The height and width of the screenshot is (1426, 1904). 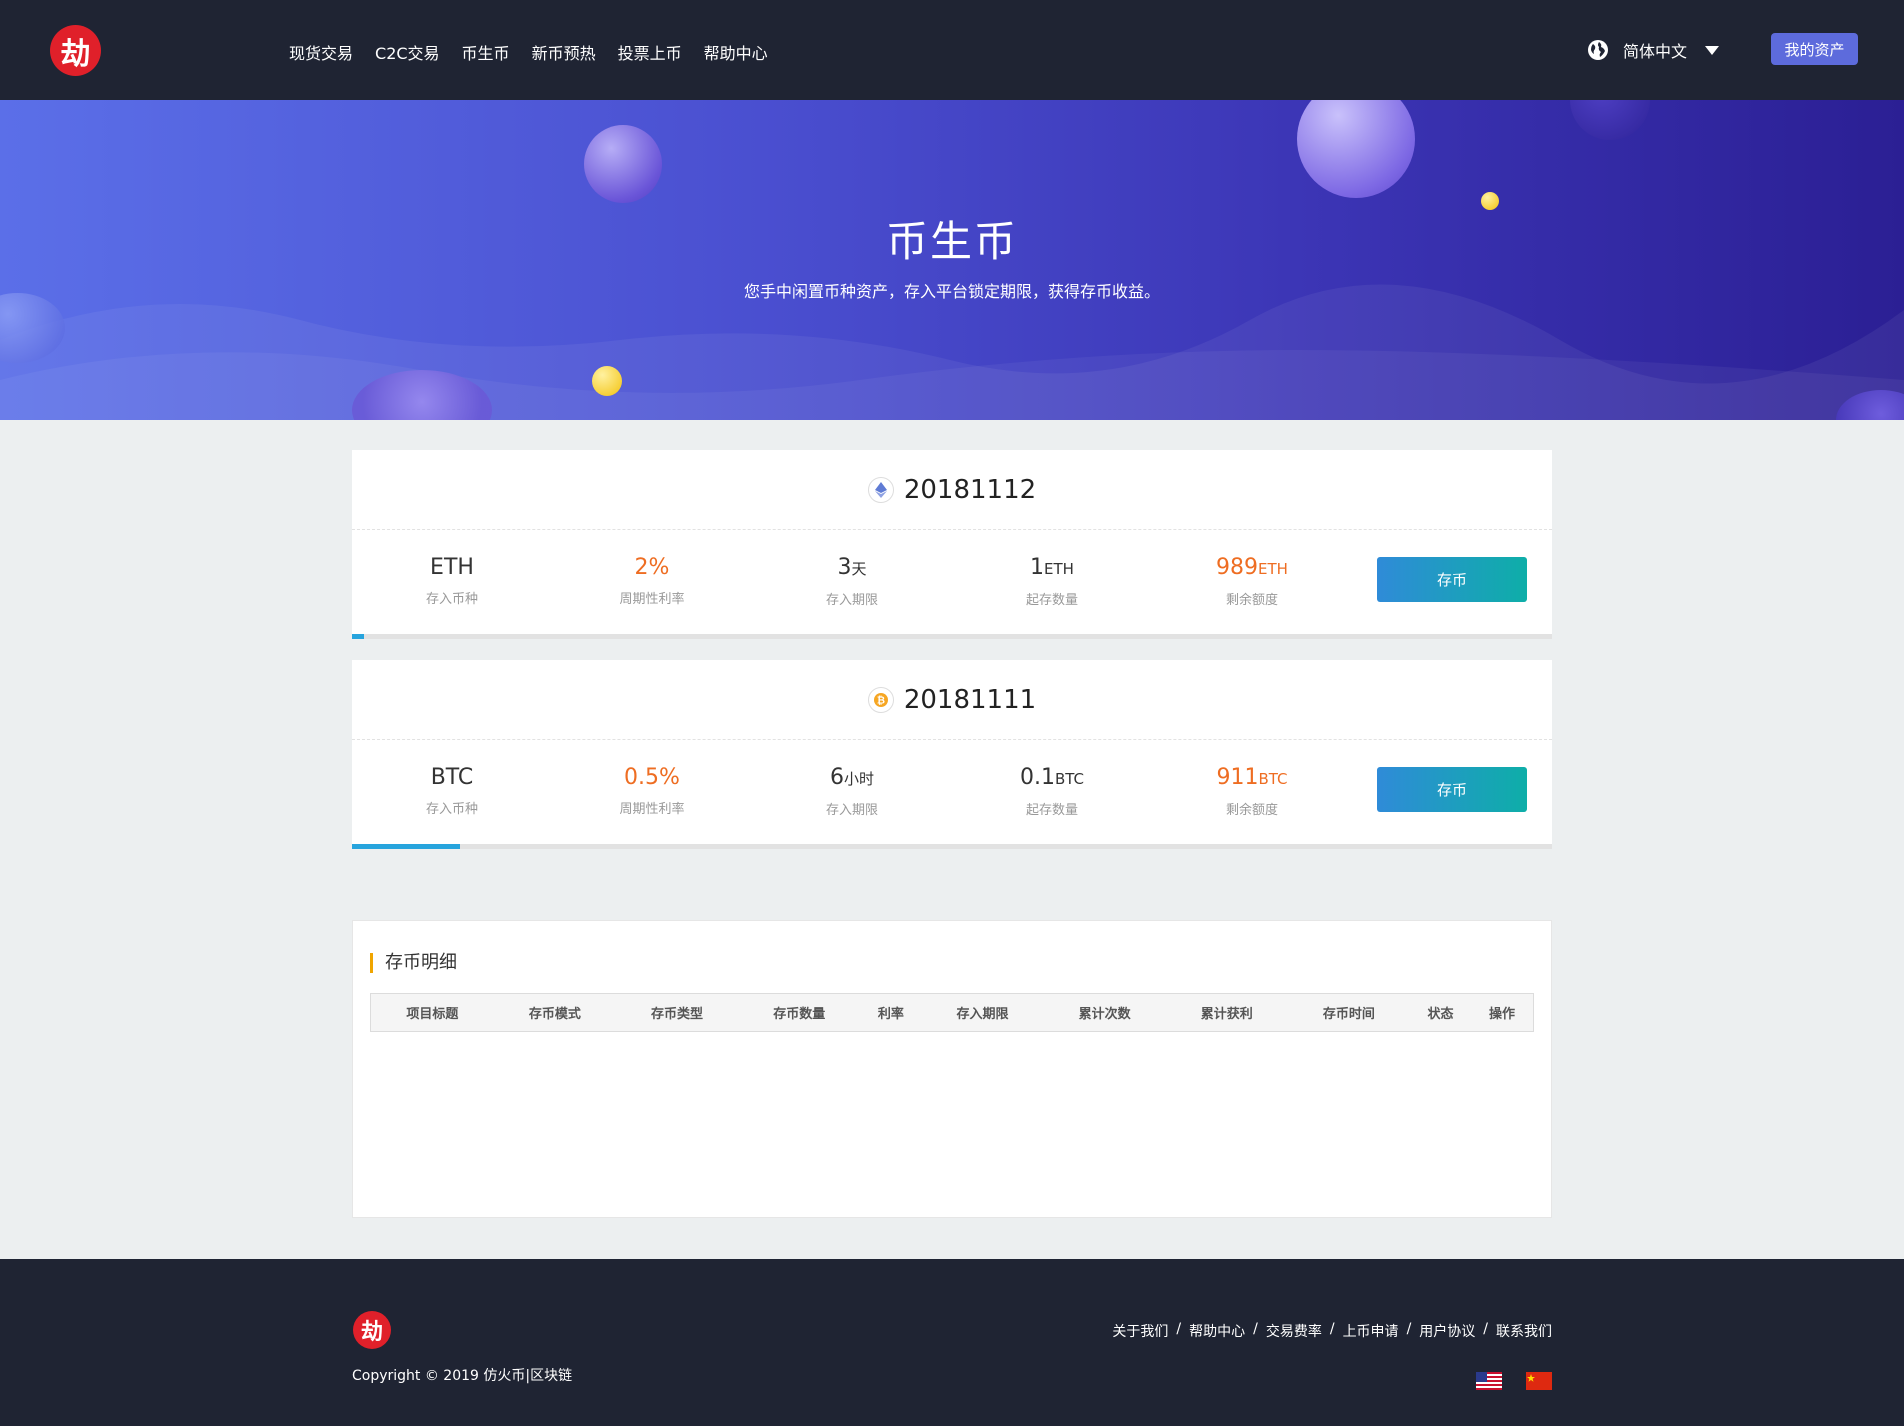 I want to click on currency-value: ETH, so click(x=452, y=567).